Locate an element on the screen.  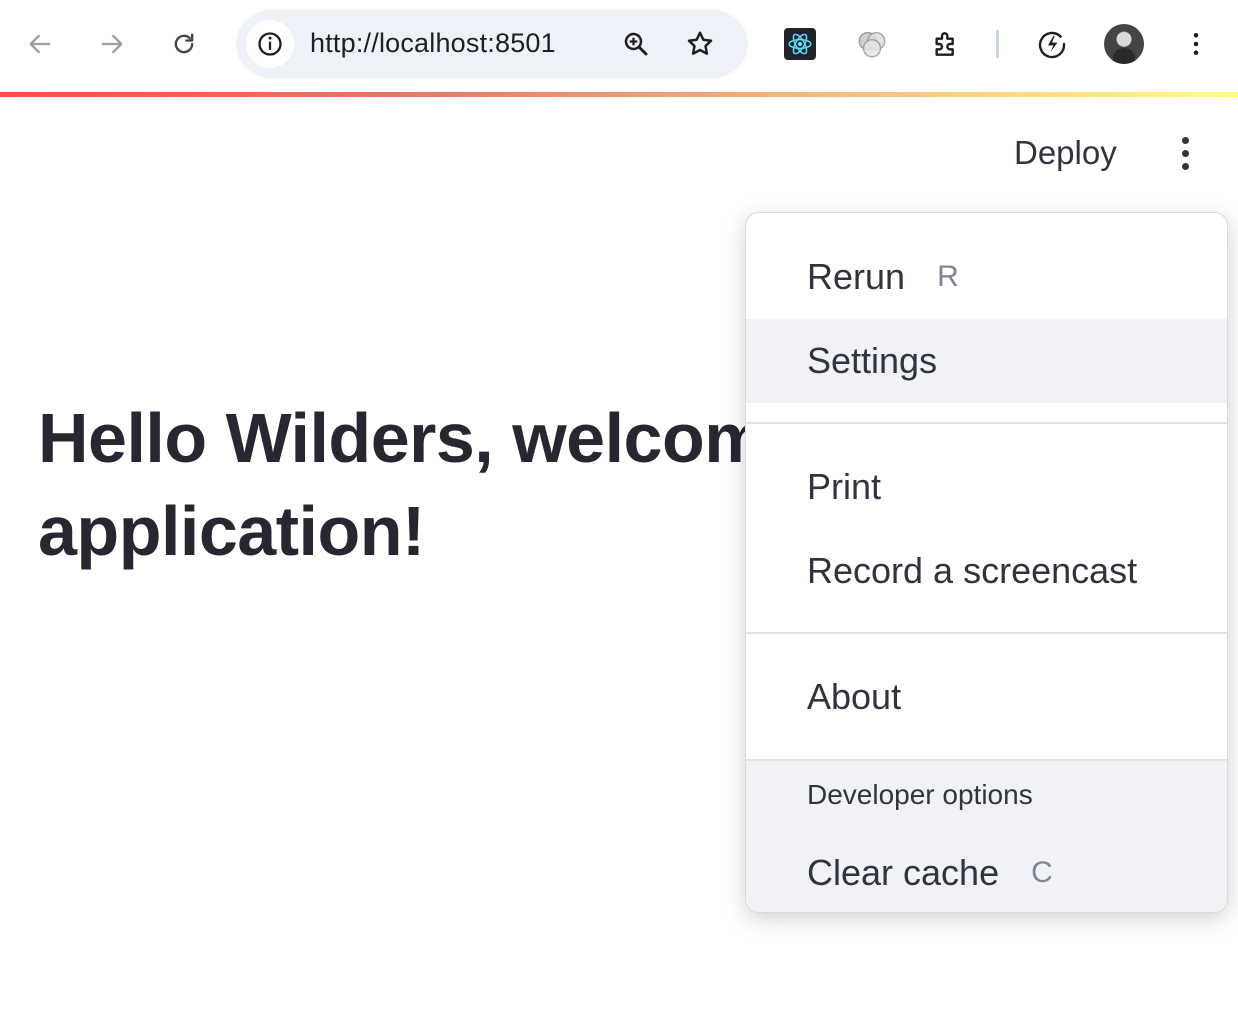
main-menu-icon is located at coordinates (1185, 153).